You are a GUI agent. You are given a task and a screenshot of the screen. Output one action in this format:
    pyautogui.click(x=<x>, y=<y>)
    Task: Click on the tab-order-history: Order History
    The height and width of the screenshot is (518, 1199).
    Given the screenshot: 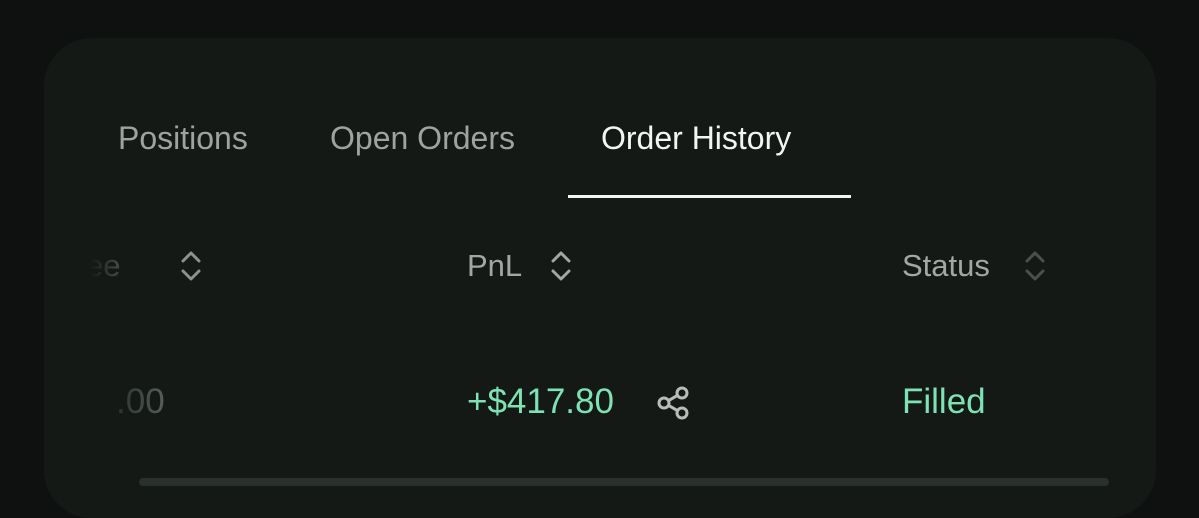 What is the action you would take?
    pyautogui.click(x=696, y=138)
    